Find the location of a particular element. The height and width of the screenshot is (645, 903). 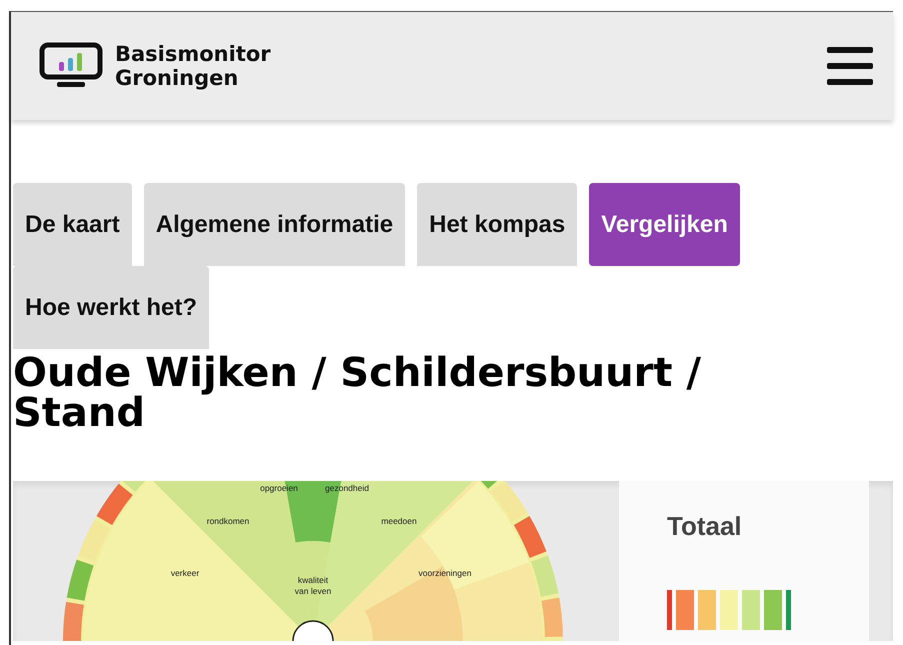

wheel-segment-label: kwaliteit van leven is located at coordinates (313, 585).